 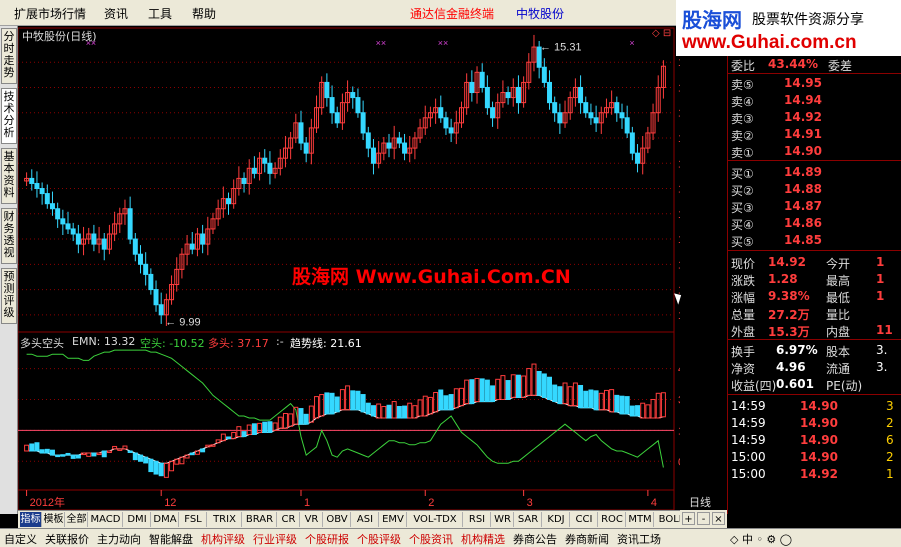 I want to click on date-axis-frame, so click(x=346, y=499).